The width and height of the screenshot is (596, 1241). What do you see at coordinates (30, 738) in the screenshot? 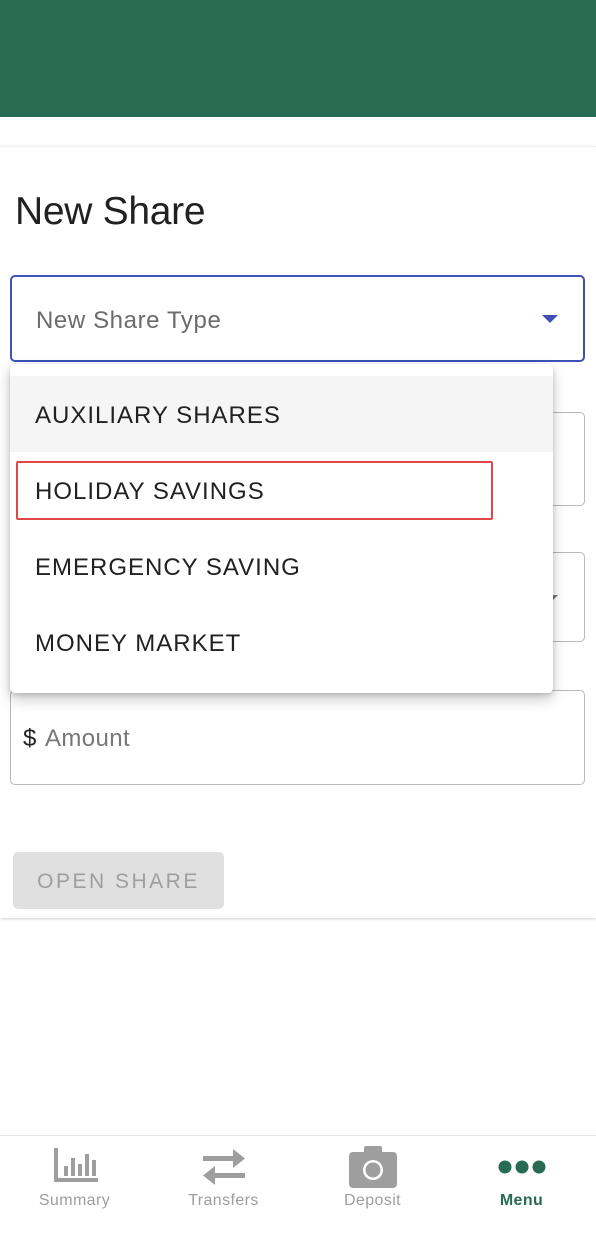
I see `currency-prefix: $` at bounding box center [30, 738].